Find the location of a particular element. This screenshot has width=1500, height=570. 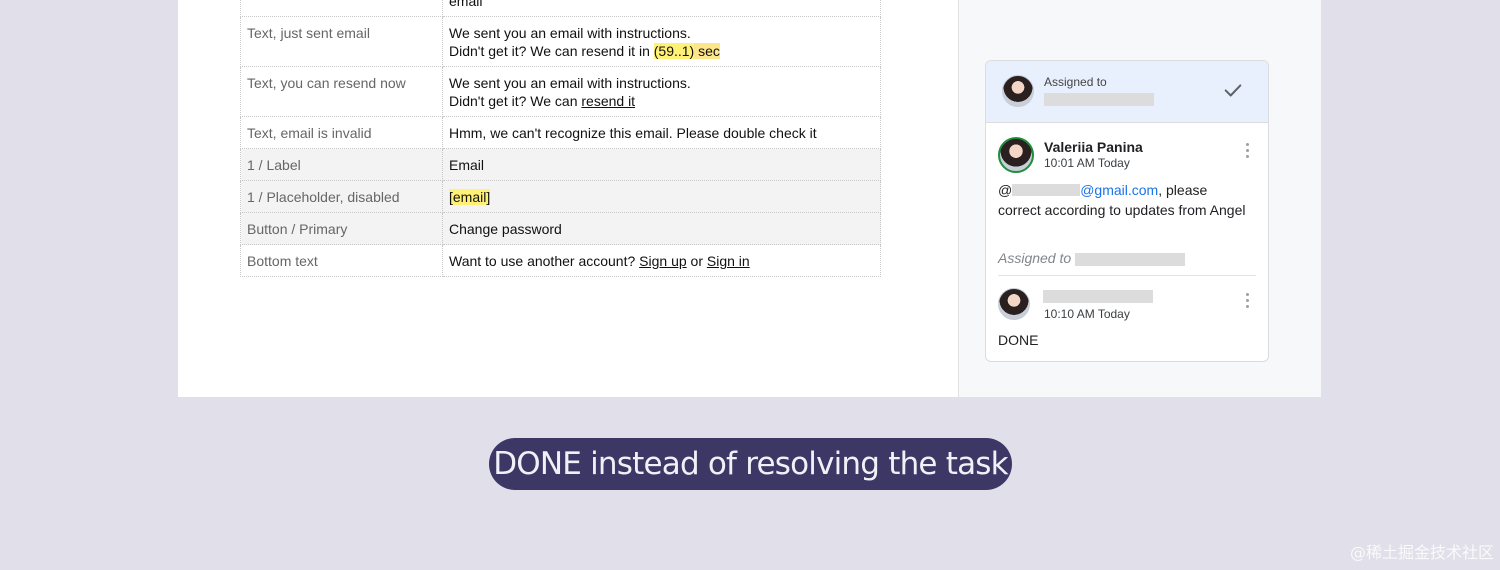

table-value-cell: Change password is located at coordinates (661, 228).